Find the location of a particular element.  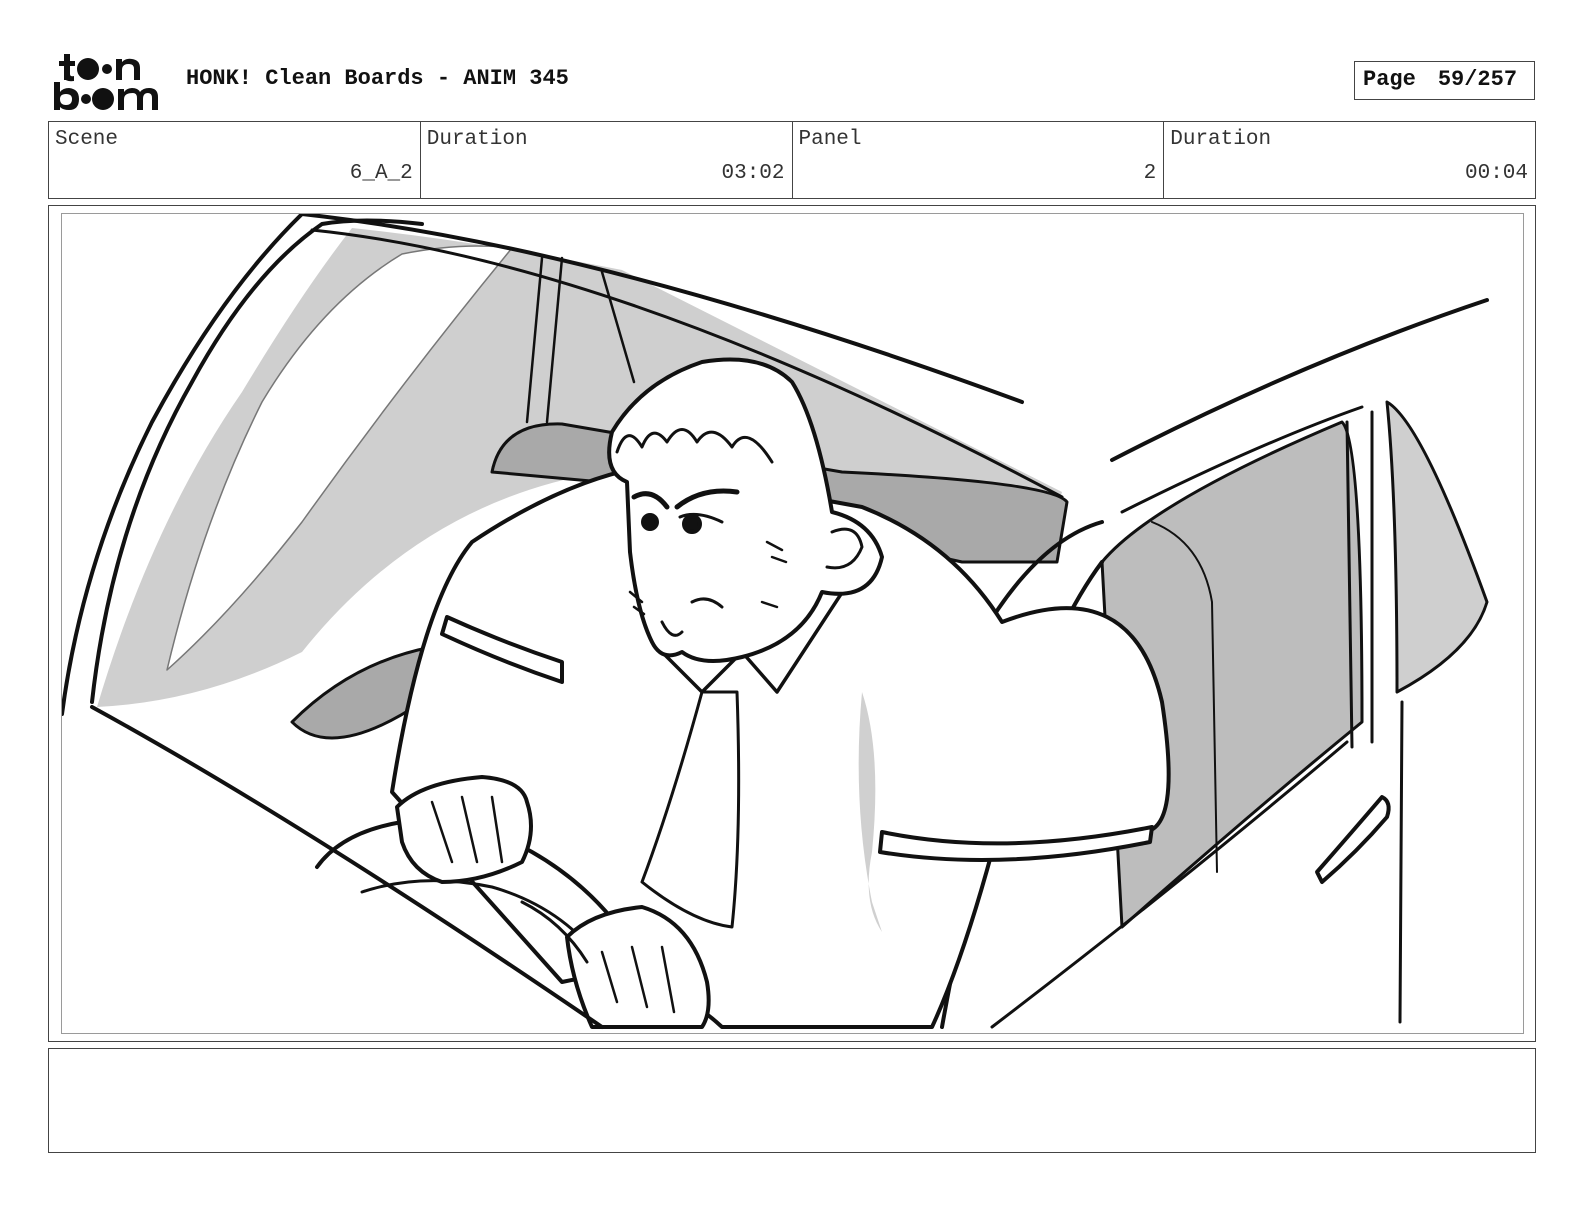

scene-duration-label: Duration is located at coordinates (477, 139).